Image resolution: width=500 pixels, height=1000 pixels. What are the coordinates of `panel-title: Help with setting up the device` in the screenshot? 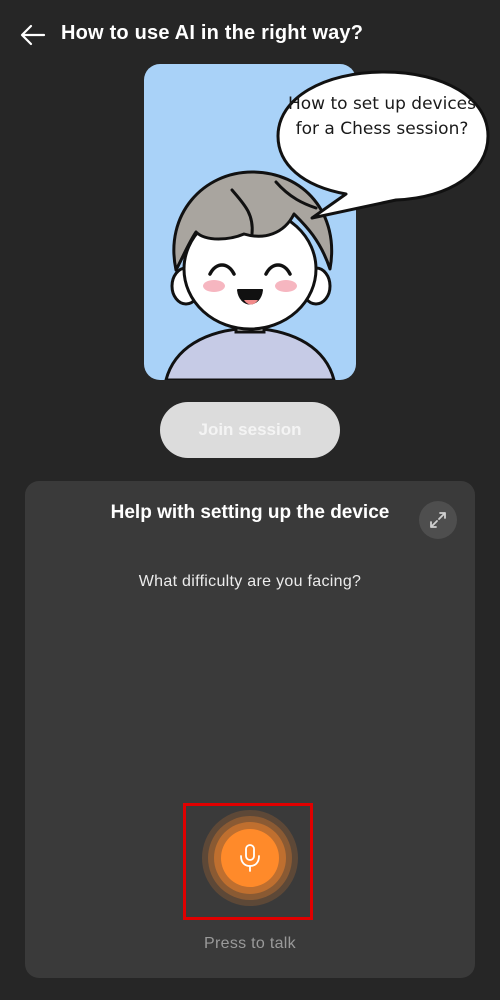 It's located at (250, 512).